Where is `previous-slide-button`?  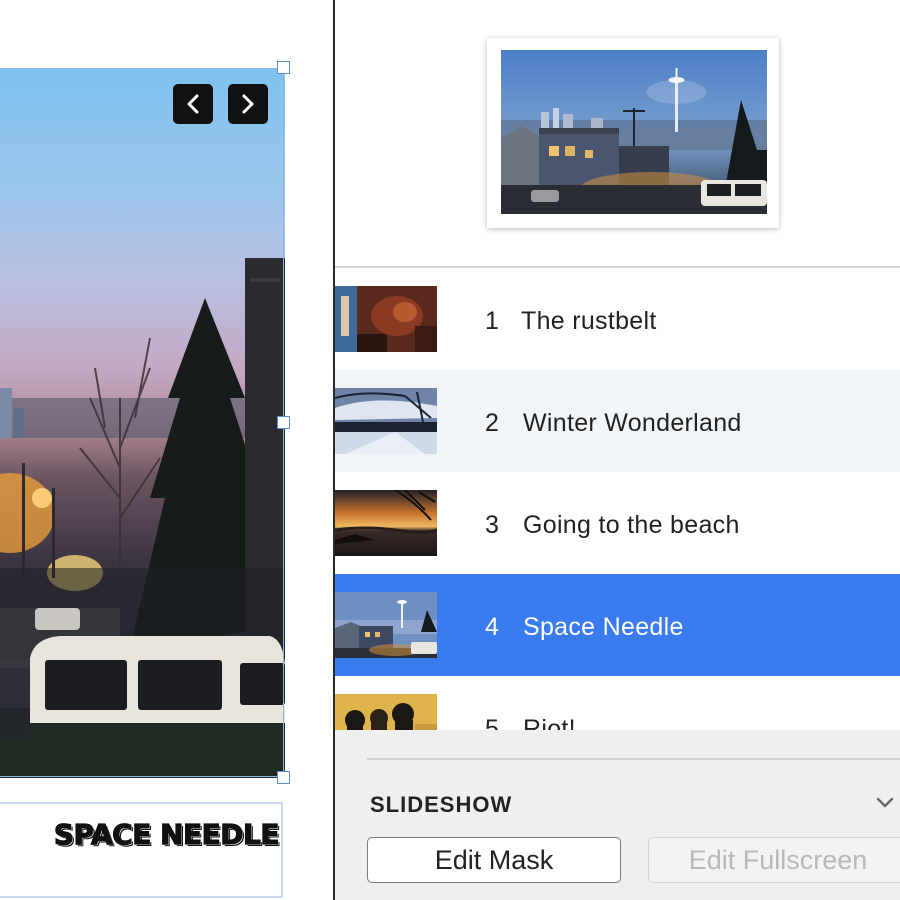
previous-slide-button is located at coordinates (193, 104).